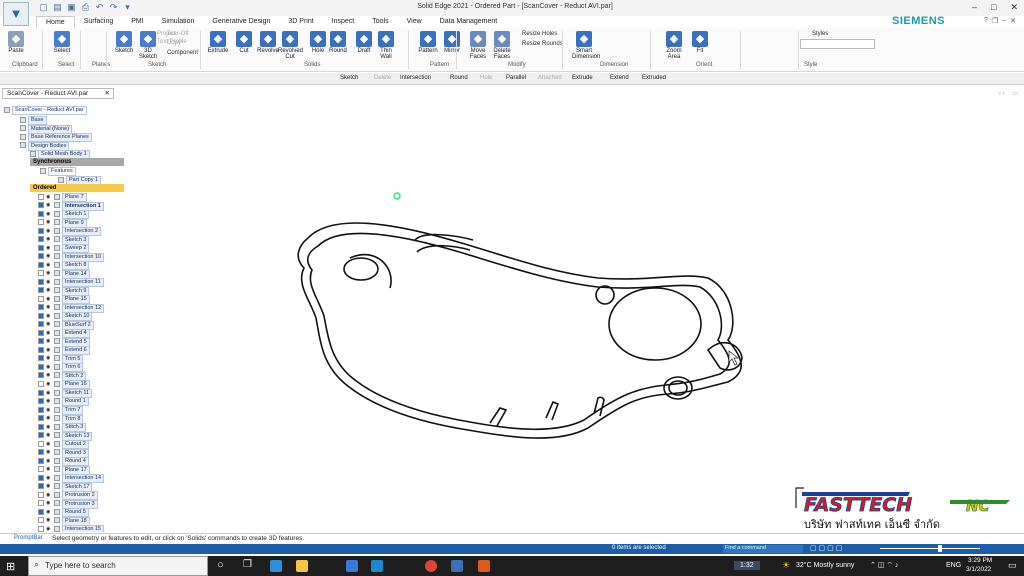 The height and width of the screenshot is (576, 1024). I want to click on command-hole: Hole, so click(486, 78).